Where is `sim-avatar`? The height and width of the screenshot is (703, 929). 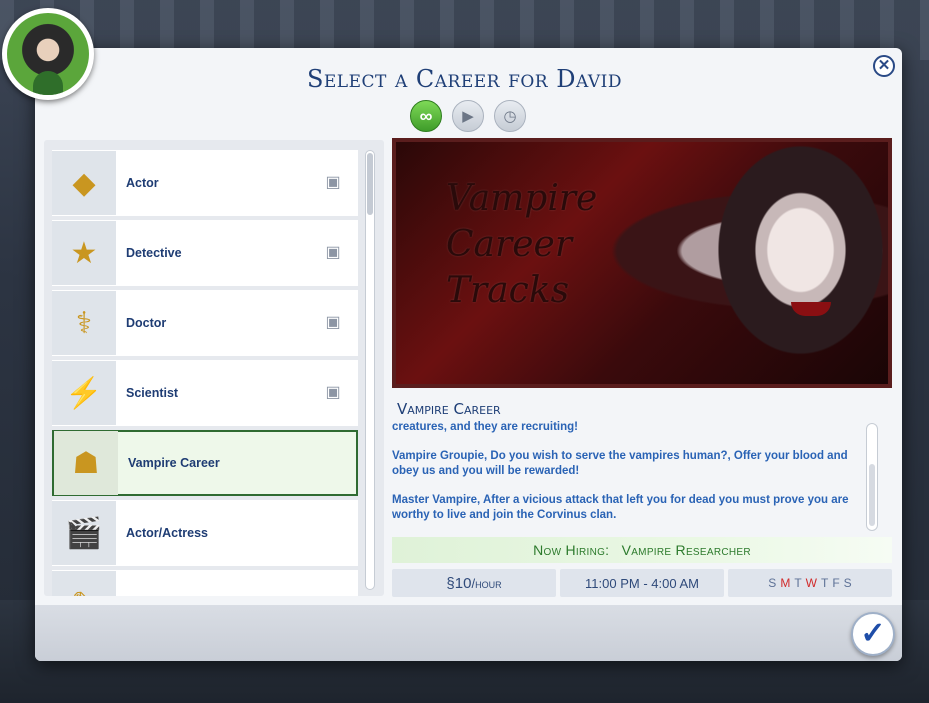
sim-avatar is located at coordinates (48, 54).